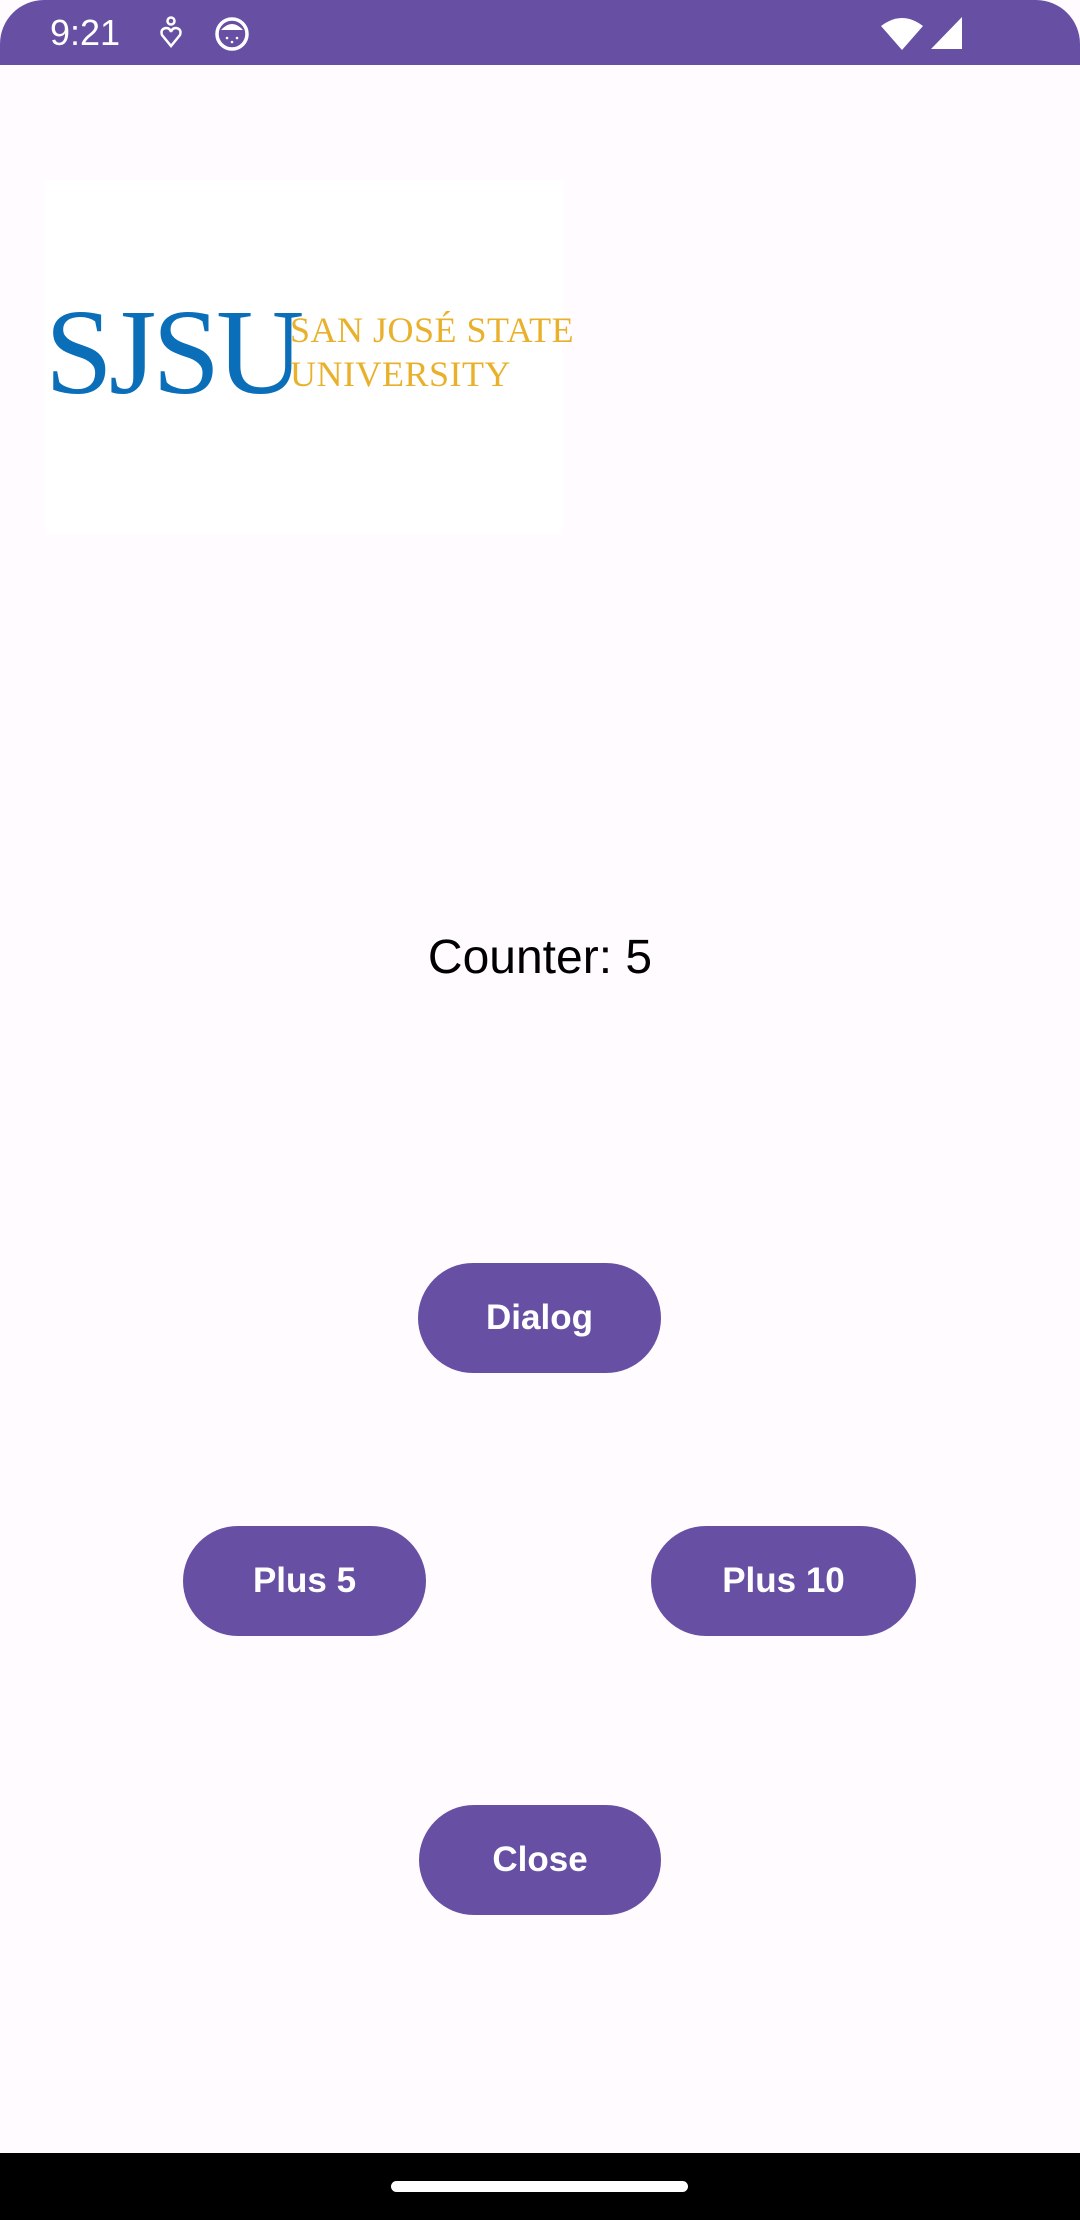 Image resolution: width=1080 pixels, height=2220 pixels. I want to click on status-bar: 9:21, so click(540, 32).